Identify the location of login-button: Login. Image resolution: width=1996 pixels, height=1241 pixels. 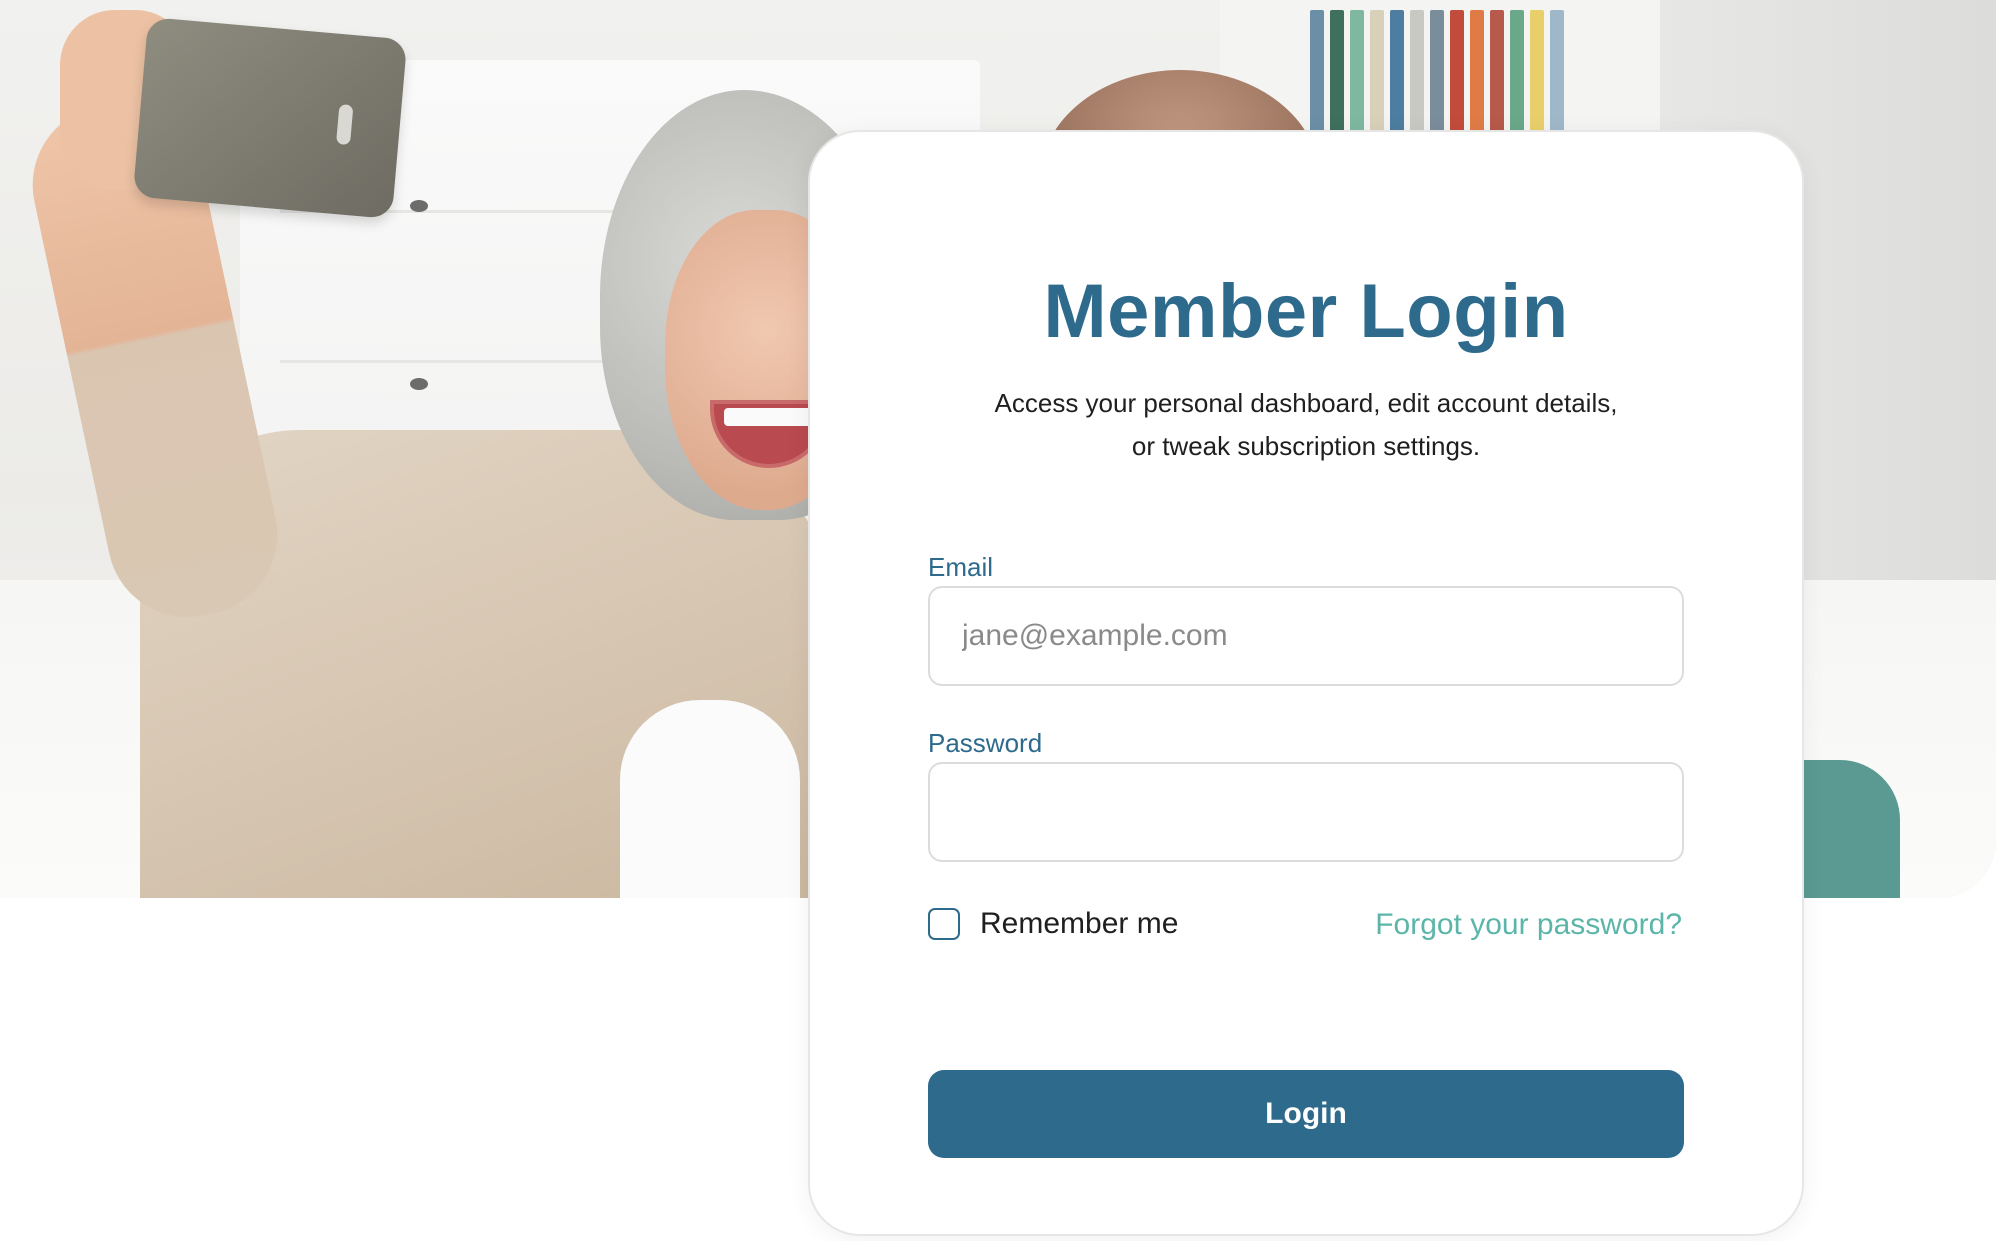
(1306, 1114).